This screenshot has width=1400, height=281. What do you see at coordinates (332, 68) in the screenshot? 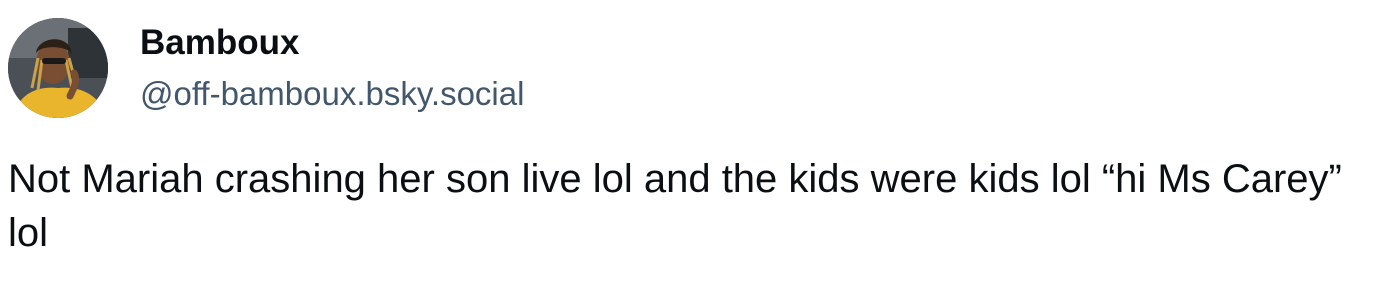
I see `post-author: Bamboux @off-bamboux.bsky.social` at bounding box center [332, 68].